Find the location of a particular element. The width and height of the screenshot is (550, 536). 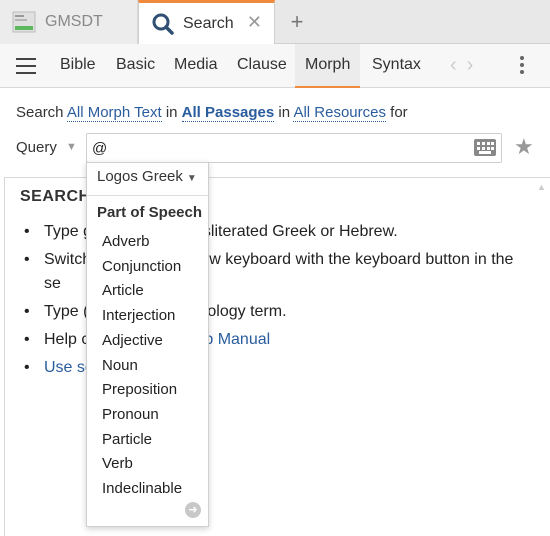

tab-search: Search ✕ is located at coordinates (206, 22).